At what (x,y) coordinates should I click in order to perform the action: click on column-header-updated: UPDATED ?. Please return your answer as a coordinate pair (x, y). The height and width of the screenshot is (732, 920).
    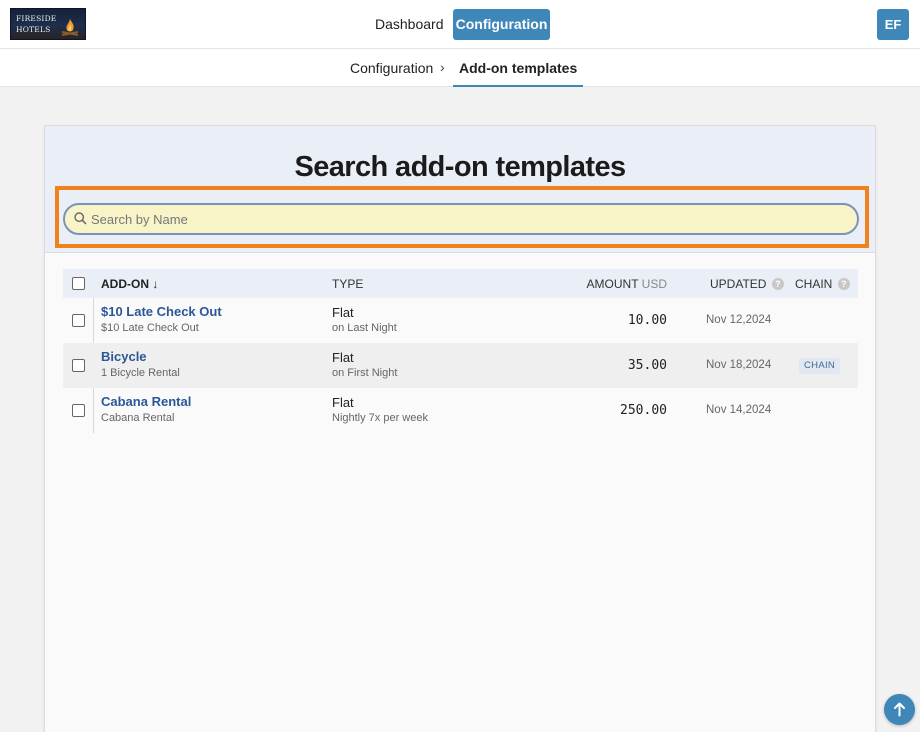
    Looking at the image, I should click on (747, 284).